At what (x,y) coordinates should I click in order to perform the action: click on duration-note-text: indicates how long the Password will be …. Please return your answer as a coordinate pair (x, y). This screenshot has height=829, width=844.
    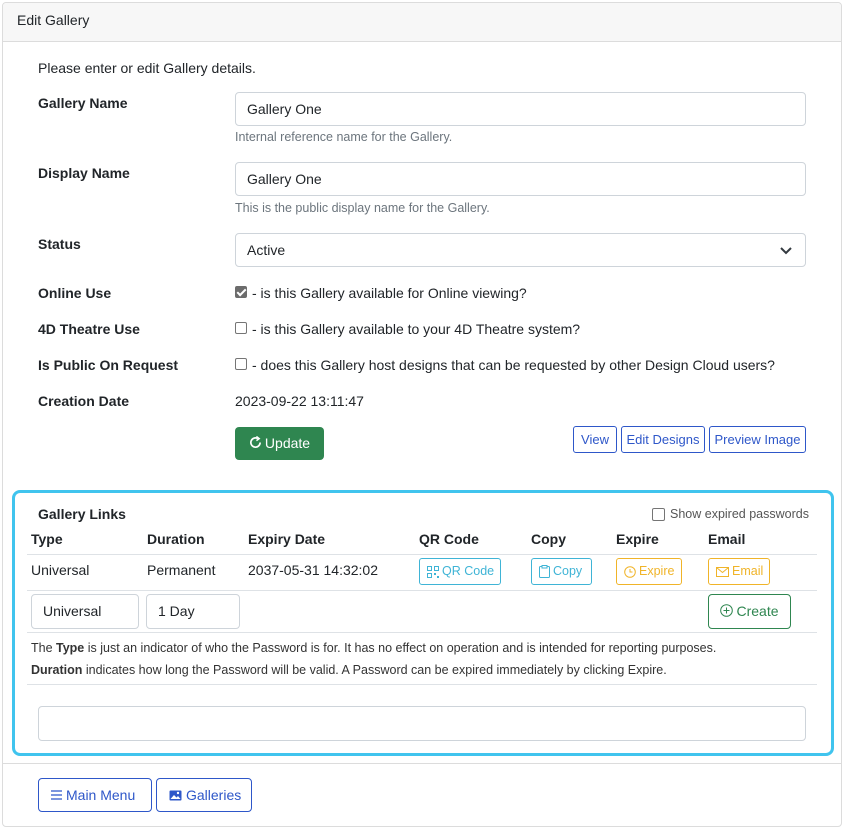
    Looking at the image, I should click on (374, 670).